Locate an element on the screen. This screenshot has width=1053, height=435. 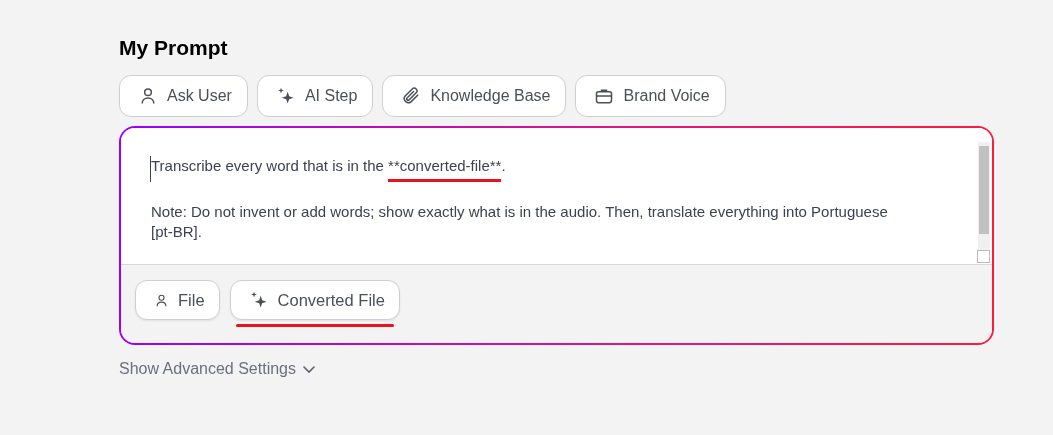
advanced-settings-toggle: Show Advanced Settings is located at coordinates (217, 369).